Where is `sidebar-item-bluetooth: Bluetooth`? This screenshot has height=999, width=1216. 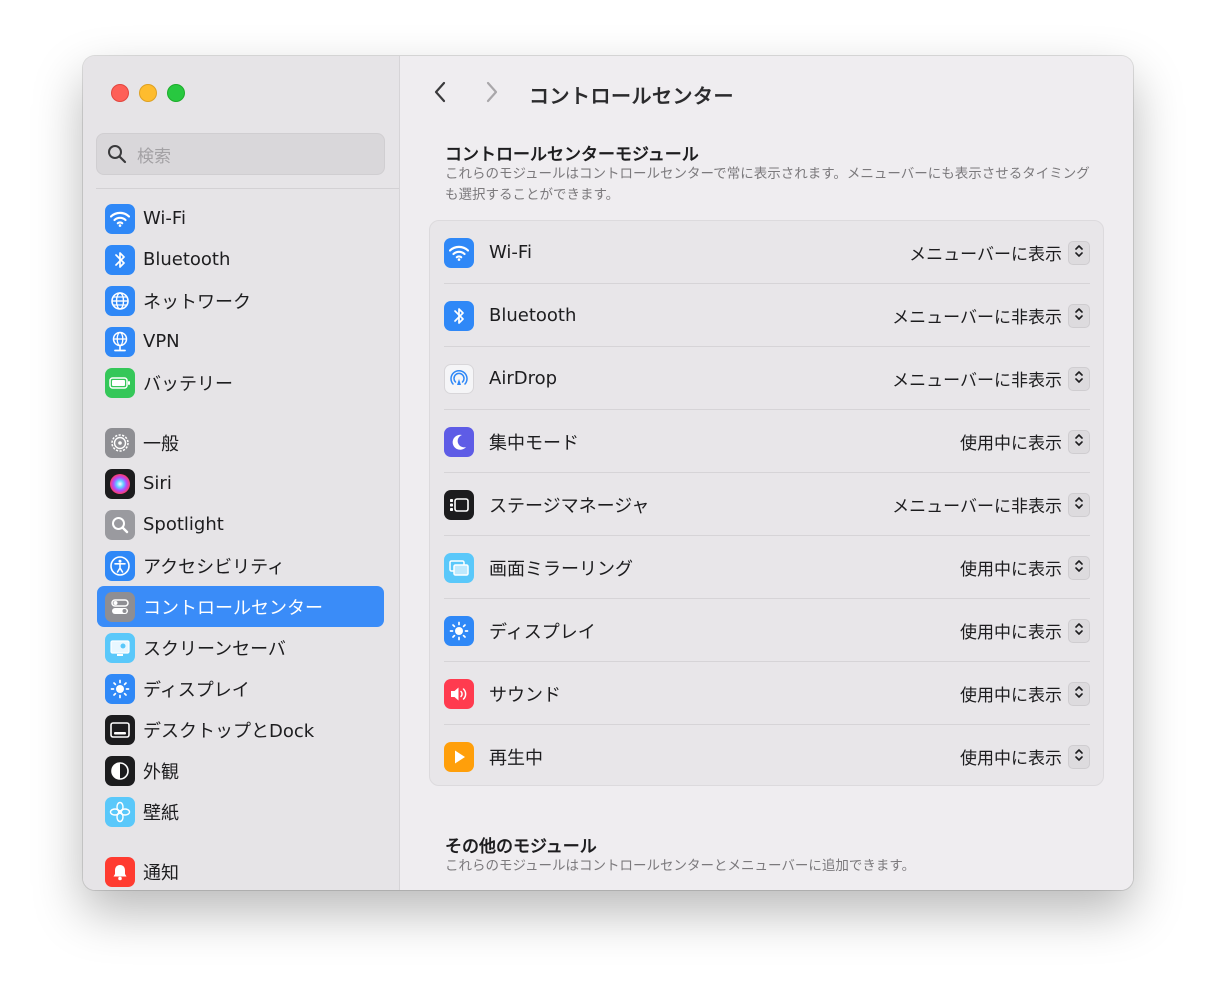 sidebar-item-bluetooth: Bluetooth is located at coordinates (240, 259).